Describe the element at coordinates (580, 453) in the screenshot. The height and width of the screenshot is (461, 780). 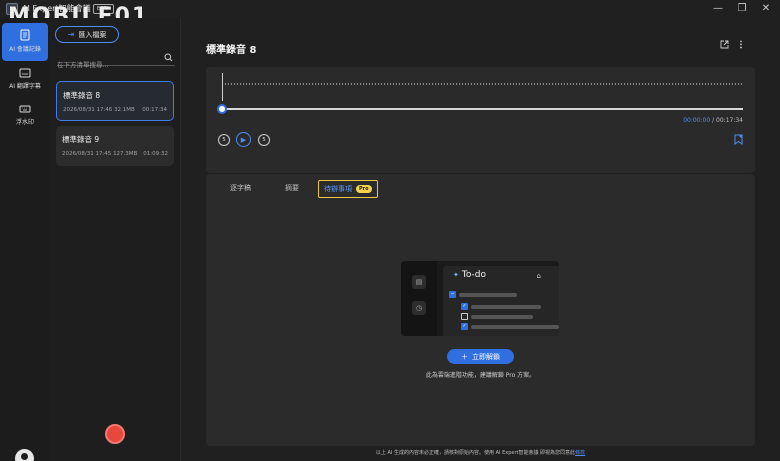
I see `terms-link: 條款` at that location.